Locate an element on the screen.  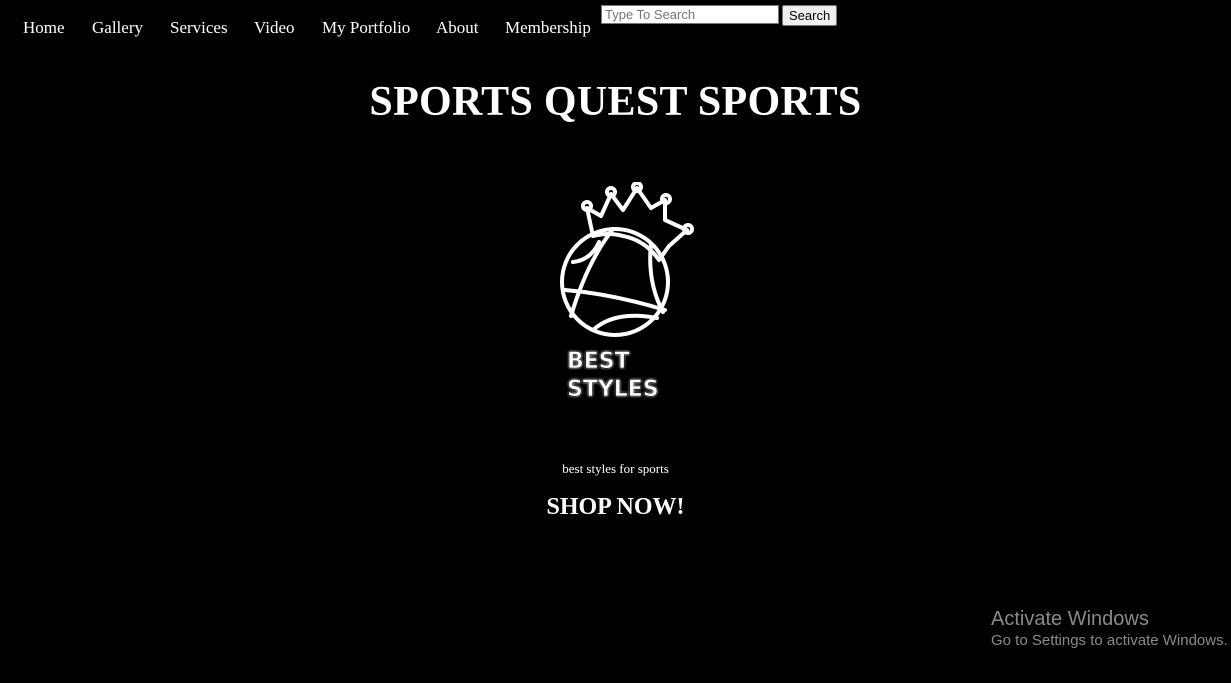
nav-item-gallery: Gallery is located at coordinates (117, 28).